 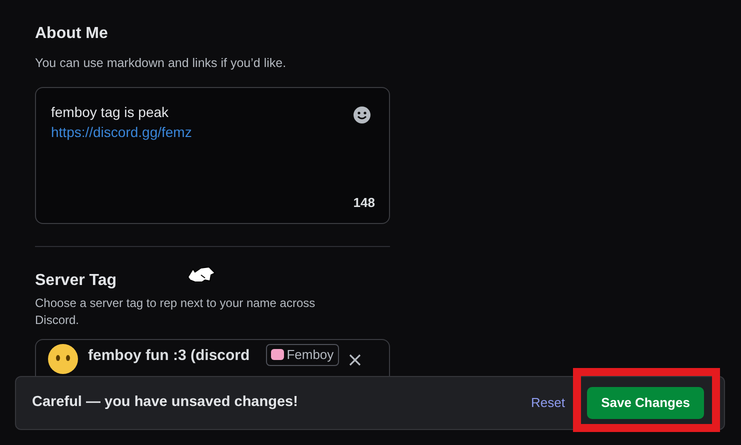 What do you see at coordinates (110, 112) in the screenshot?
I see `field-text: femboy tag is peak` at bounding box center [110, 112].